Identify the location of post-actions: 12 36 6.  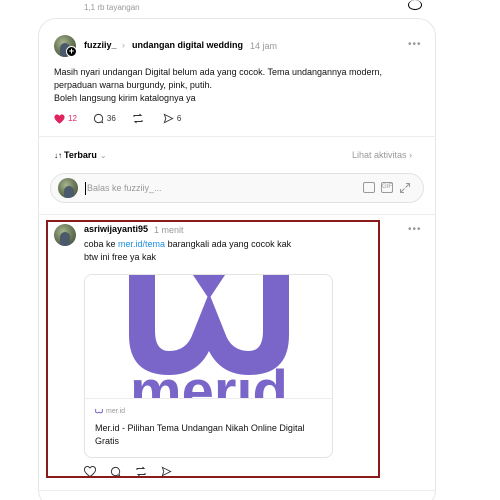
(125, 118).